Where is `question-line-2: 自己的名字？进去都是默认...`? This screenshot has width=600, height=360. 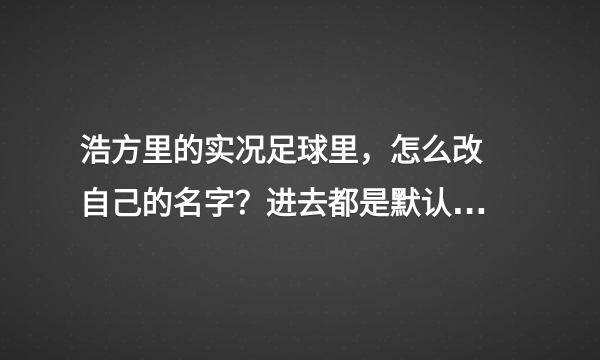
question-line-2: 自己的名字？进去都是默认... is located at coordinates (284, 203).